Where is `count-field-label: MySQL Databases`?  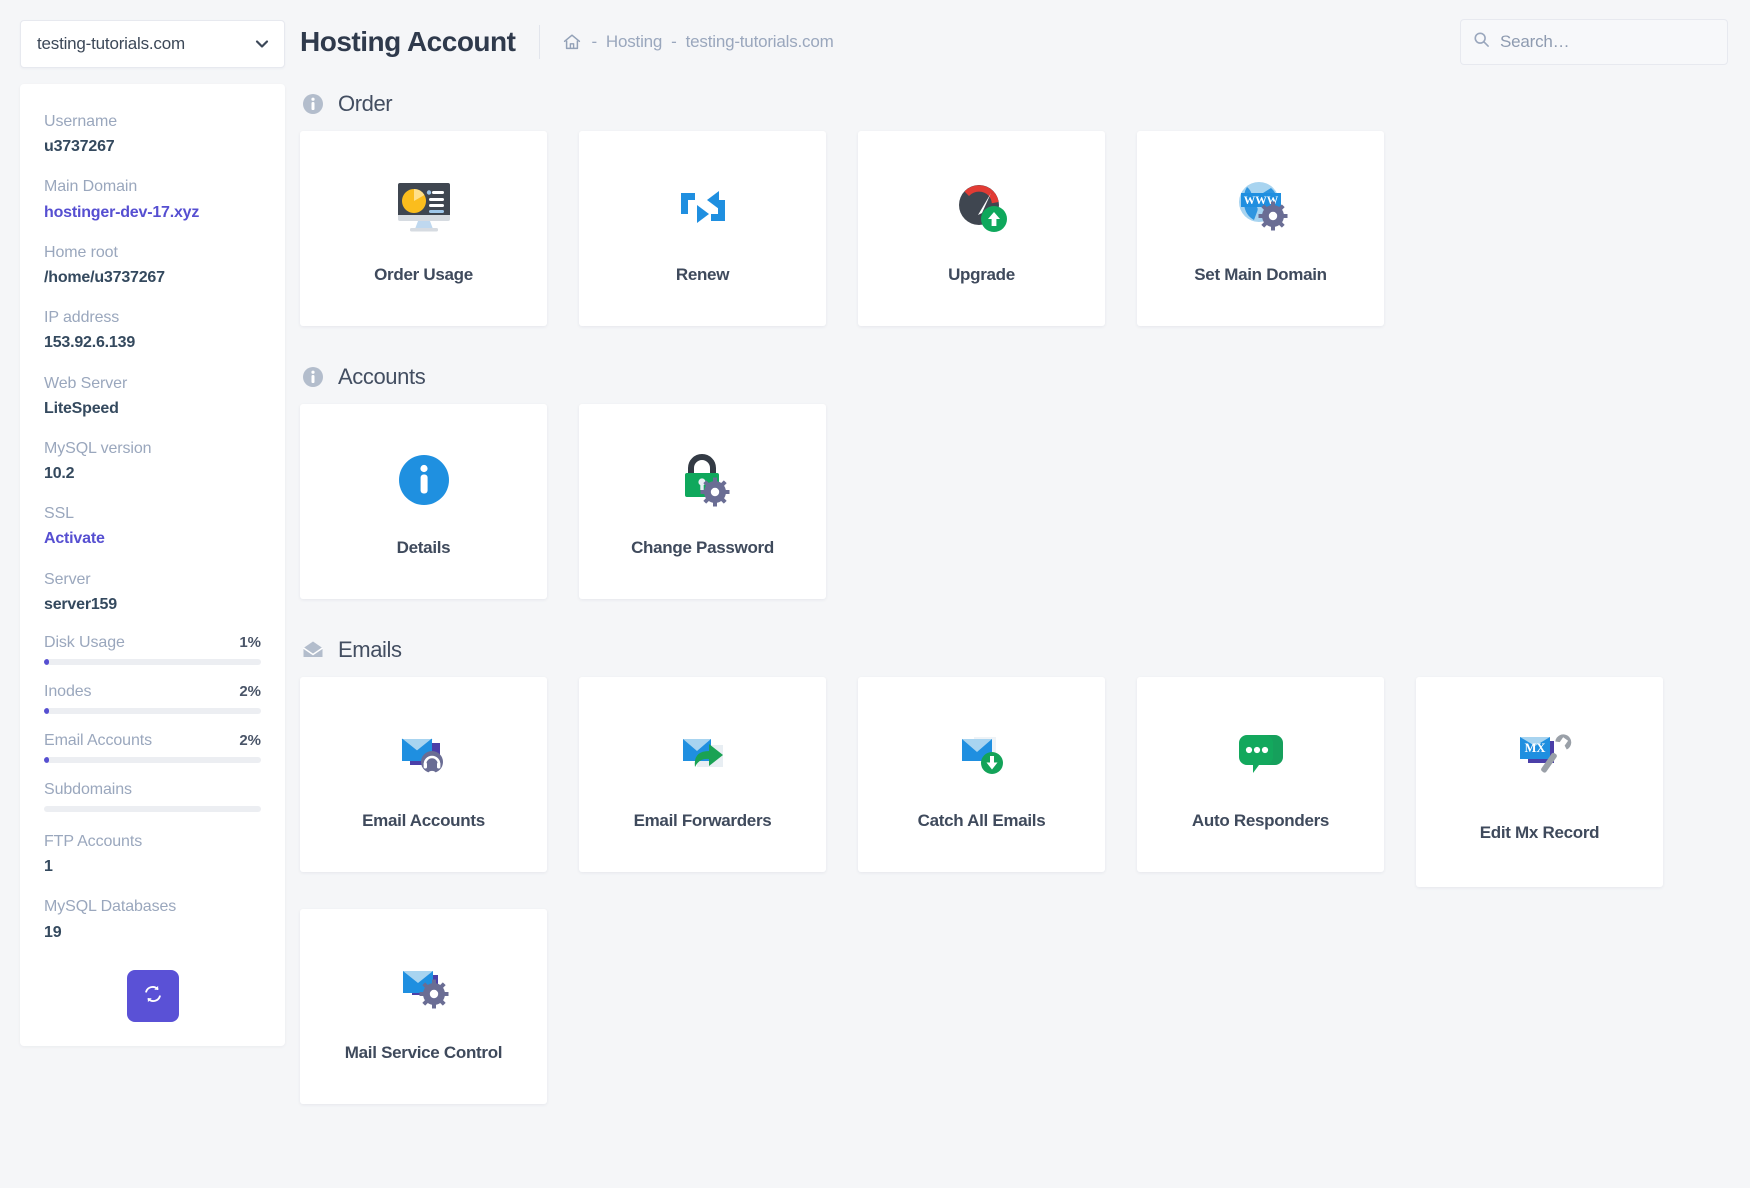 count-field-label: MySQL Databases is located at coordinates (110, 907).